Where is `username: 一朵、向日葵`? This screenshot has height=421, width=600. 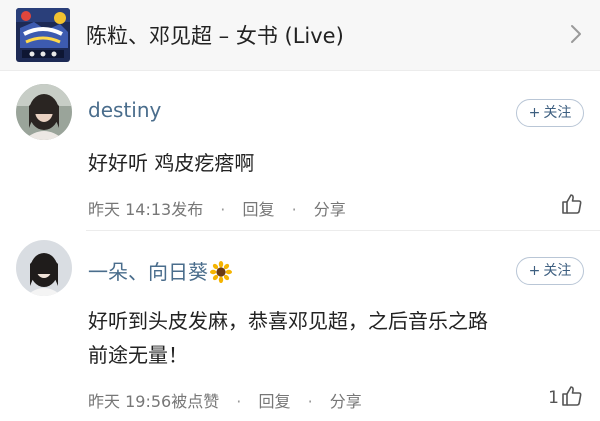
username: 一朵、向日葵 is located at coordinates (160, 270).